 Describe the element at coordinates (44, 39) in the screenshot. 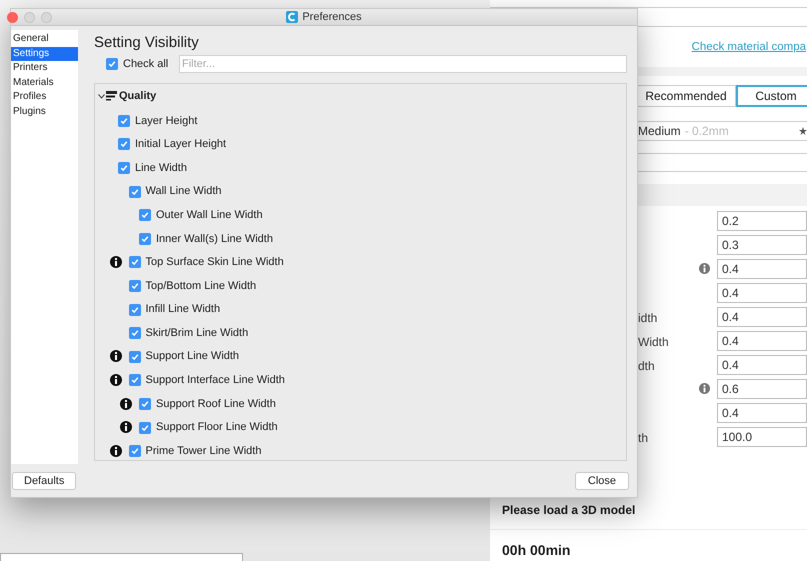

I see `sidebar-item: General` at that location.